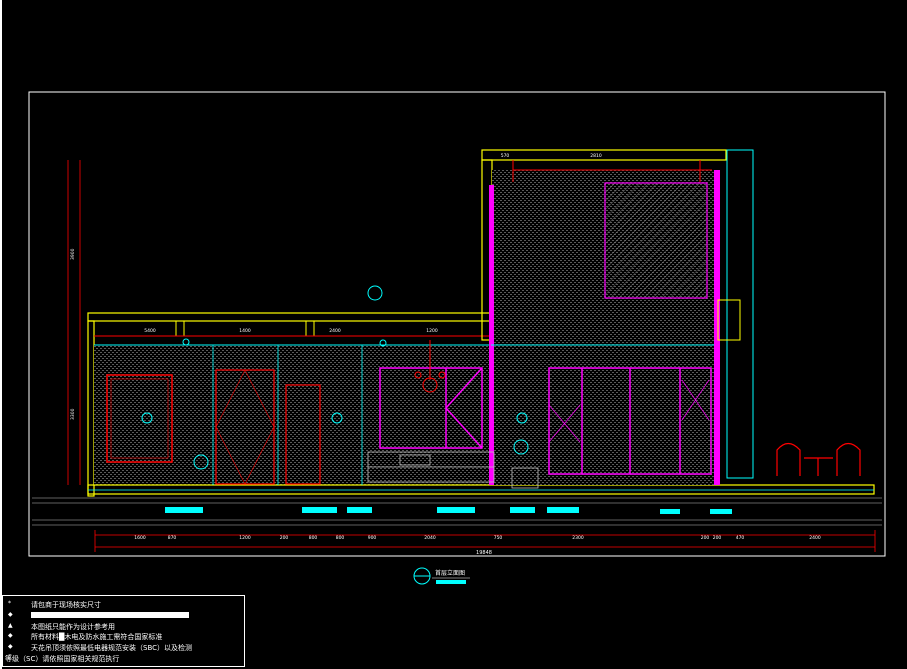  What do you see at coordinates (245, 538) in the screenshot?
I see `dim-bottom-label: 1200` at bounding box center [245, 538].